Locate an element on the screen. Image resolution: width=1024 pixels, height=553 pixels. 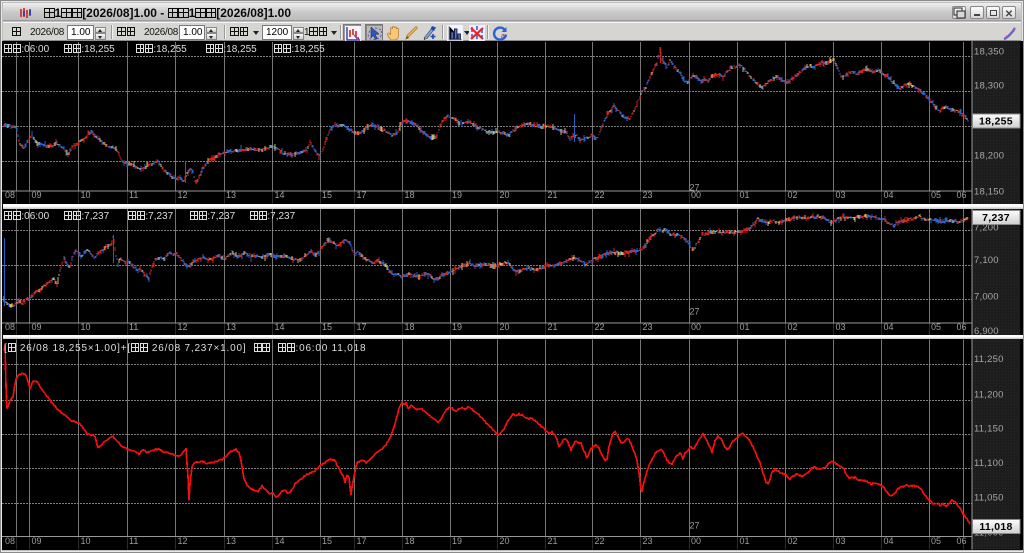
svg-text: 7,000 is located at coordinates (986, 297).